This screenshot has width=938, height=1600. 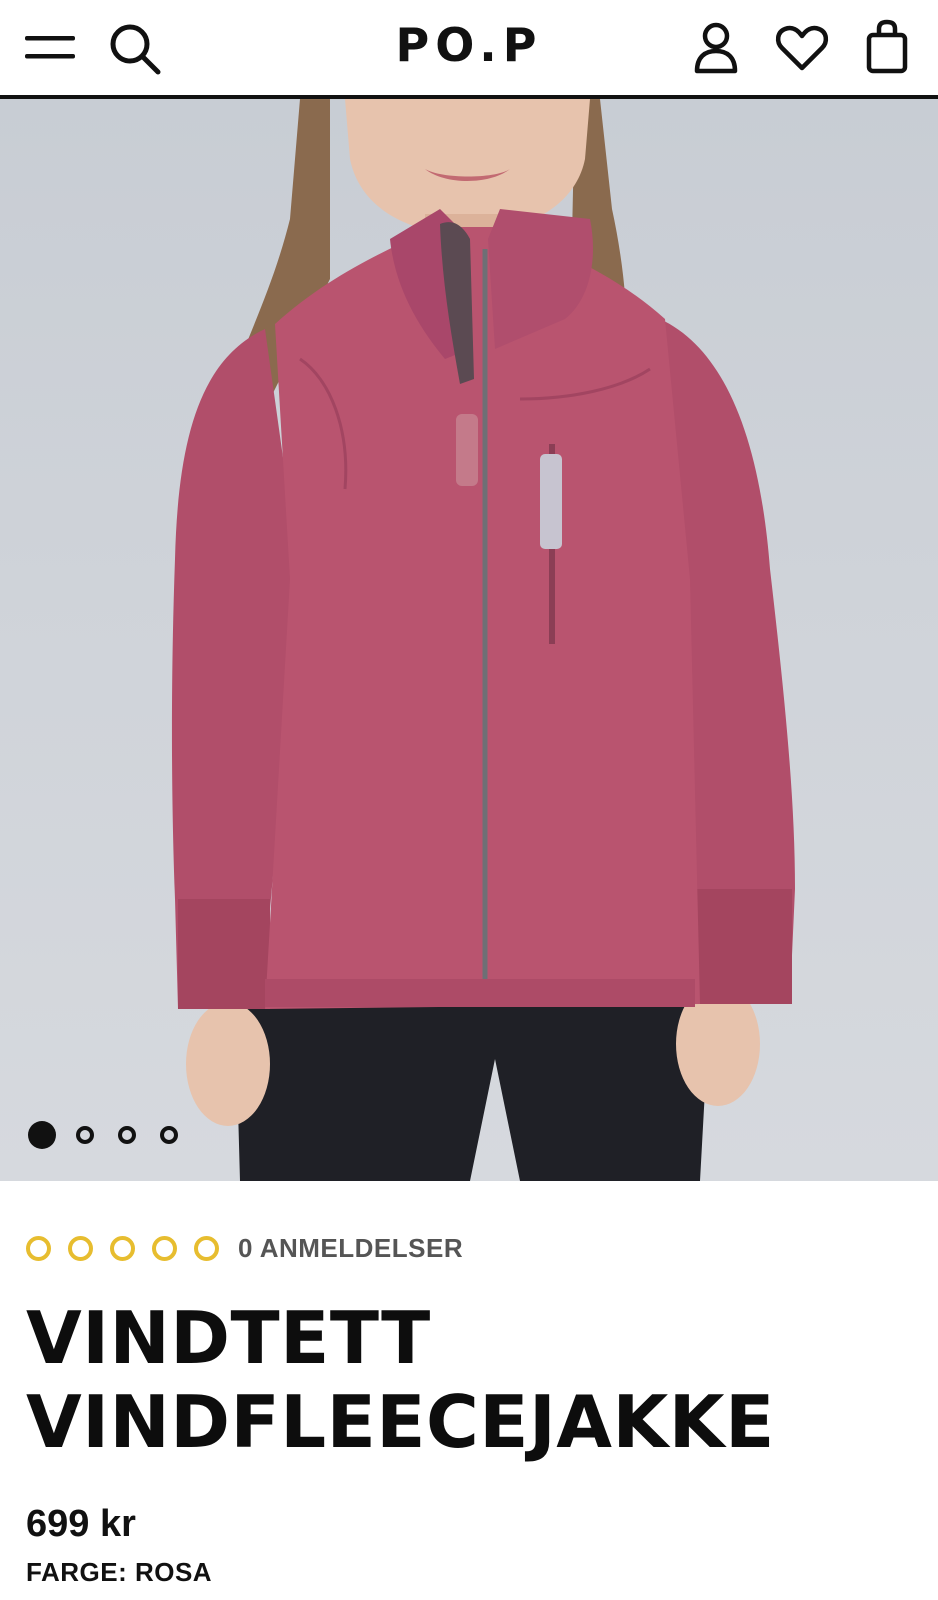 I want to click on menu-button, so click(x=50, y=48).